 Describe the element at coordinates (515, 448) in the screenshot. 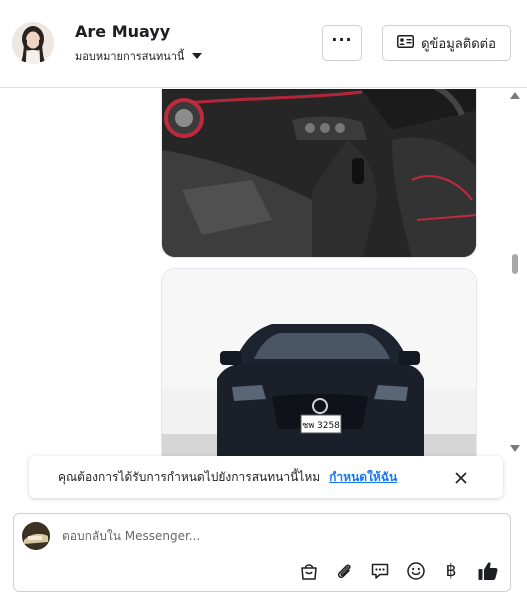

I see `scroll-down-arrow-icon` at that location.